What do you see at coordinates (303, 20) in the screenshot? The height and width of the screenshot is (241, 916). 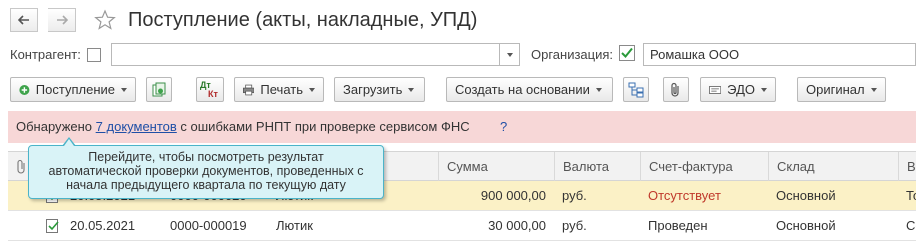 I see `page-title: Поступление (акты, накладные, УПД)` at bounding box center [303, 20].